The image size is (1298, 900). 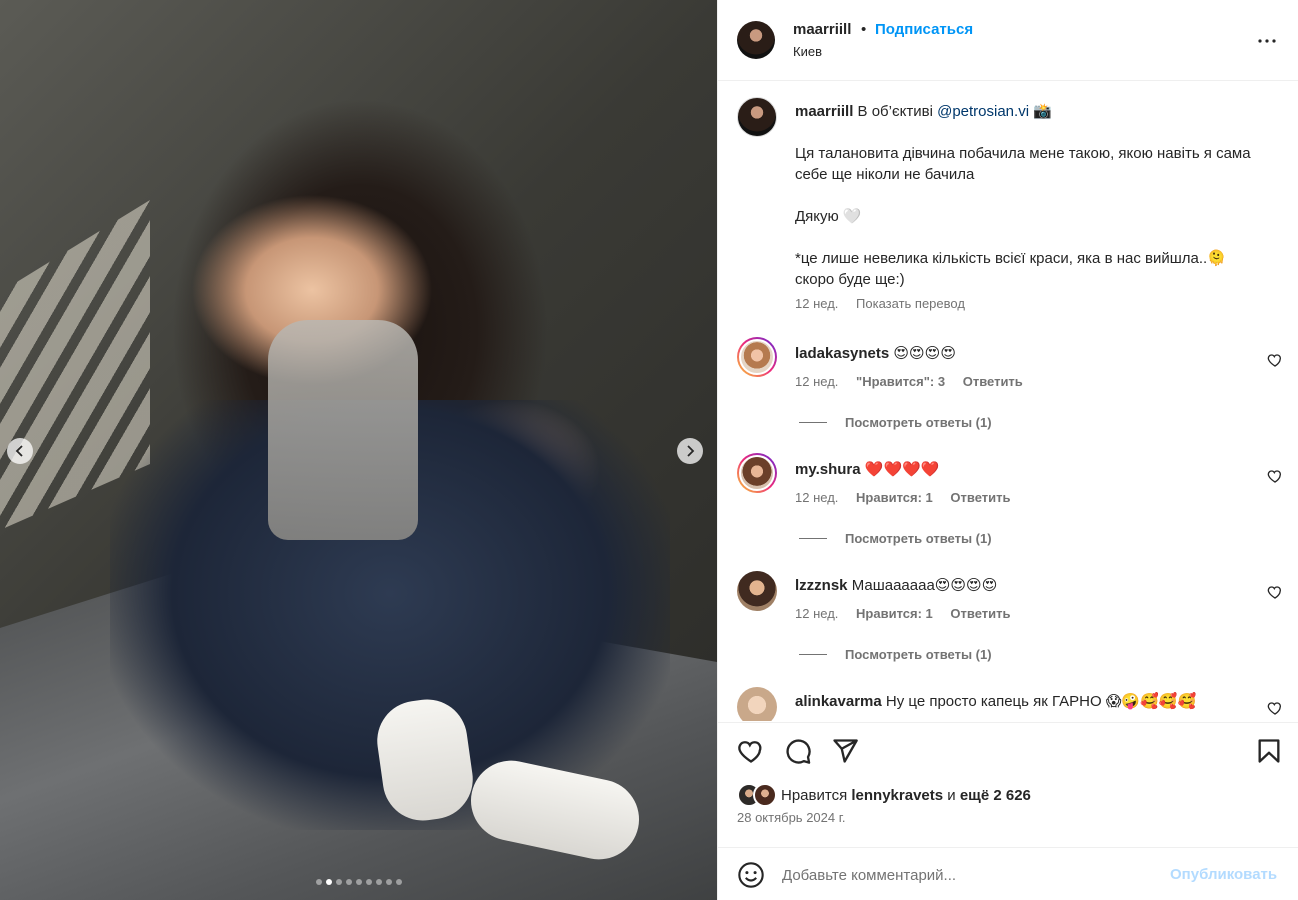 What do you see at coordinates (924, 353) in the screenshot?
I see `comment-body: 😍😍😍😍` at bounding box center [924, 353].